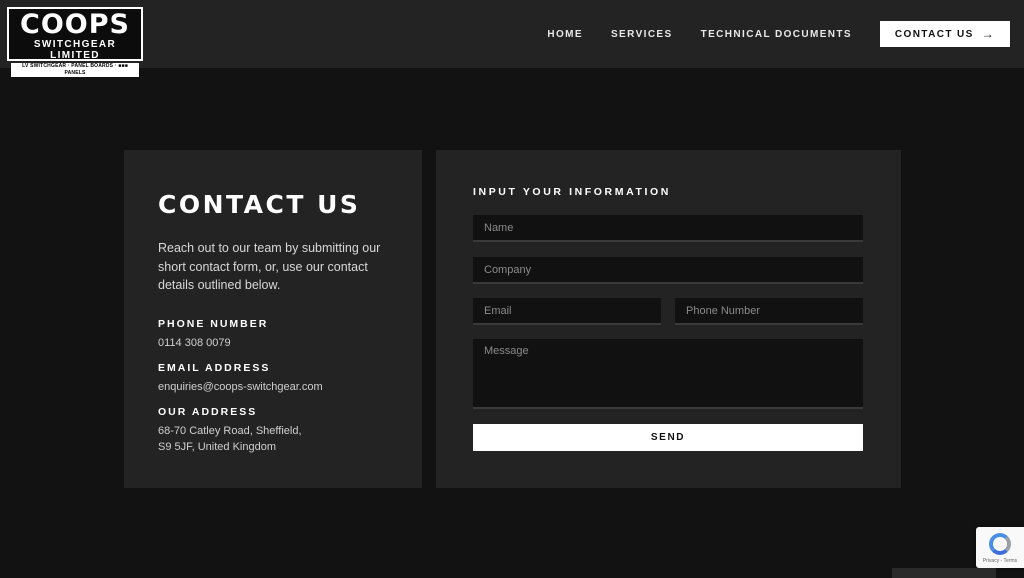 The height and width of the screenshot is (578, 1024). What do you see at coordinates (944, 573) in the screenshot?
I see `corner-bar` at bounding box center [944, 573].